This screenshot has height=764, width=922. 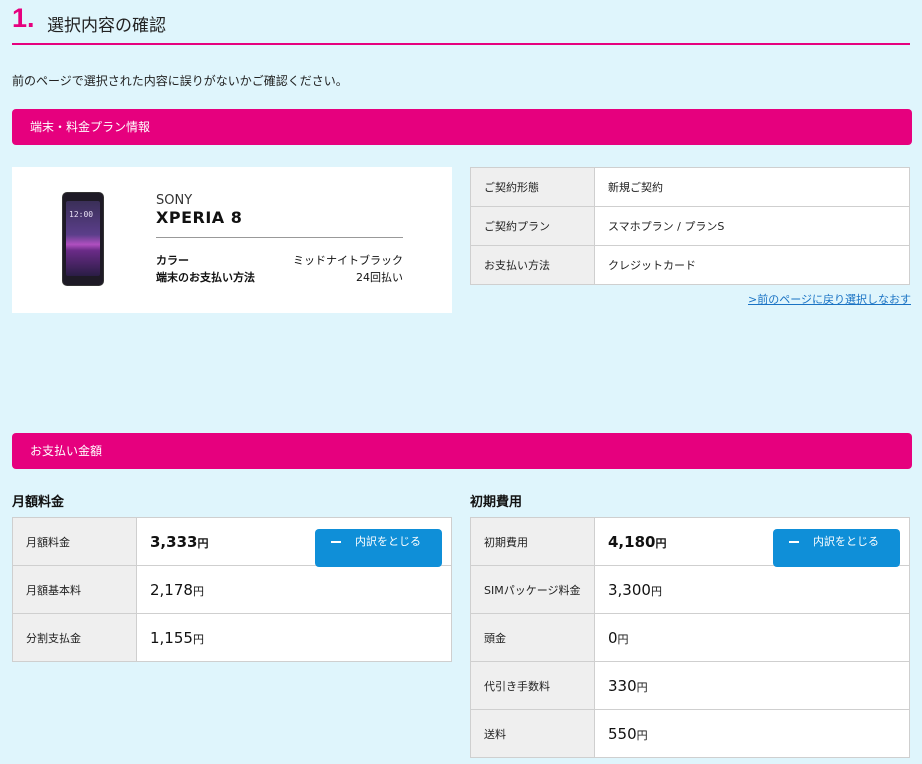 I want to click on color-value: ミッドナイトブラック, so click(x=348, y=260).